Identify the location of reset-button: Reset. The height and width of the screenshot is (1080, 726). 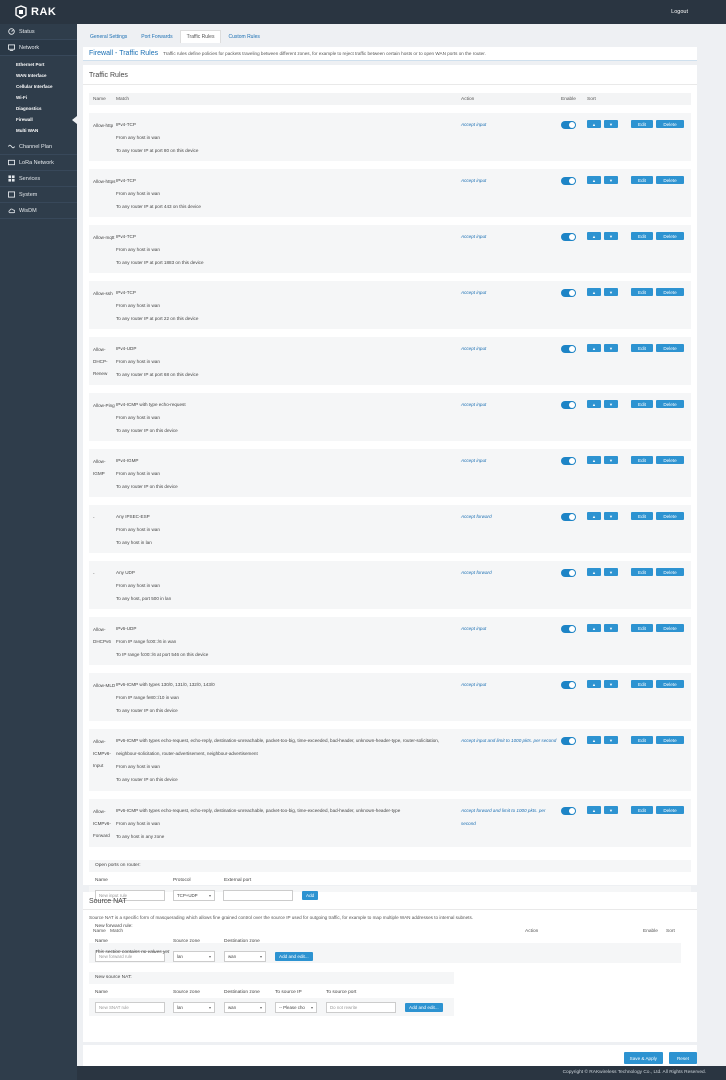
(682, 1058).